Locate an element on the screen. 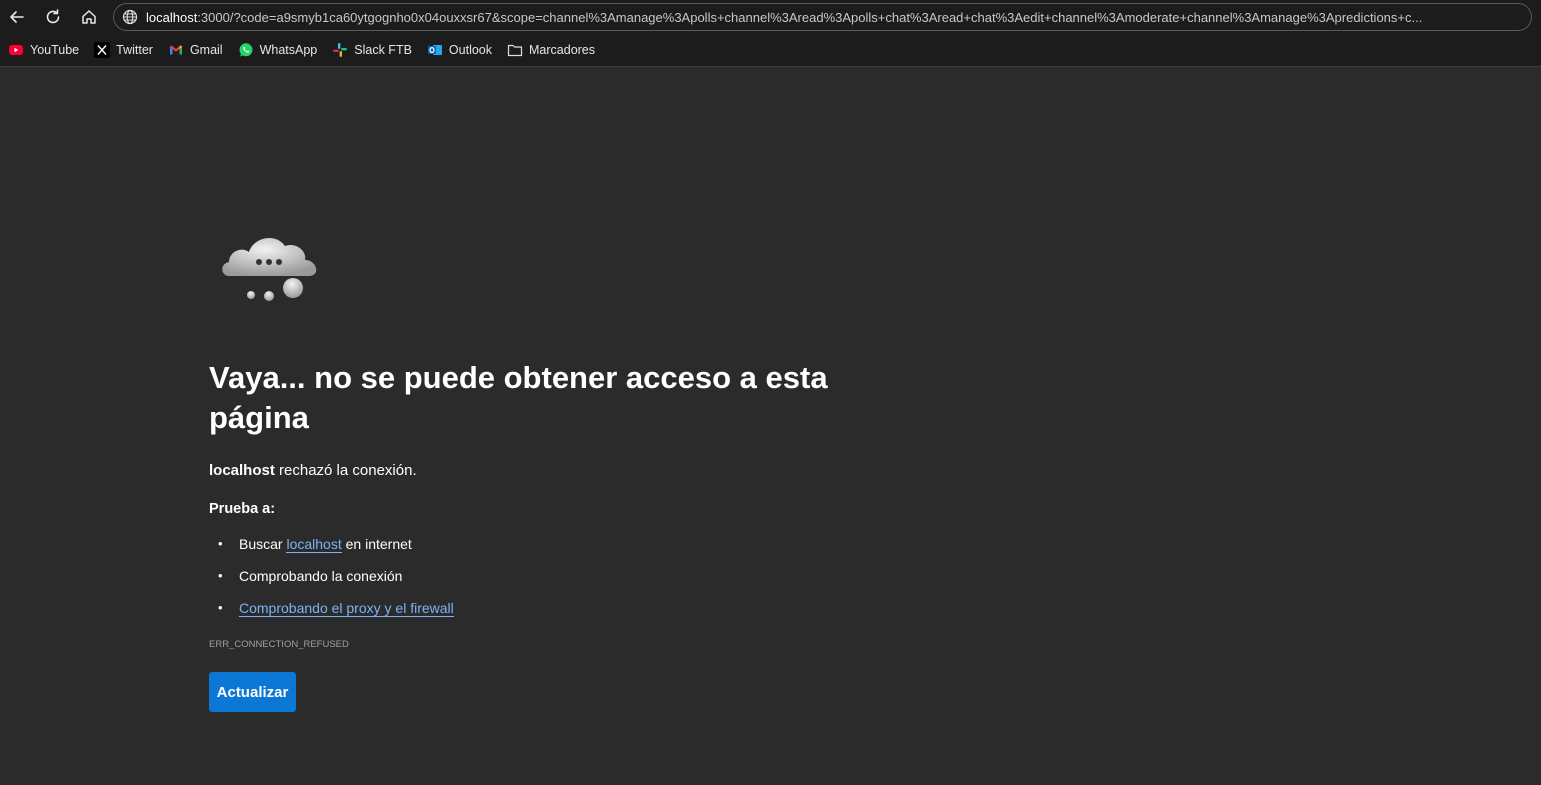 The width and height of the screenshot is (1541, 785). x-twitter-icon is located at coordinates (102, 50).